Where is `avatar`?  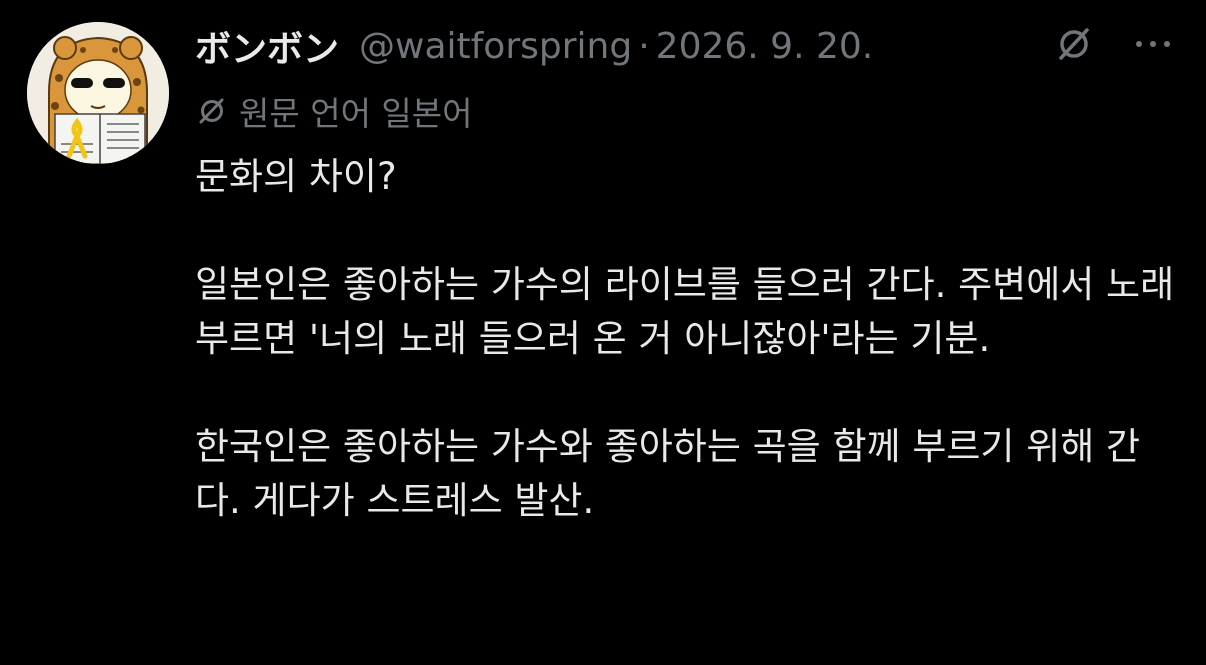
avatar is located at coordinates (98, 93).